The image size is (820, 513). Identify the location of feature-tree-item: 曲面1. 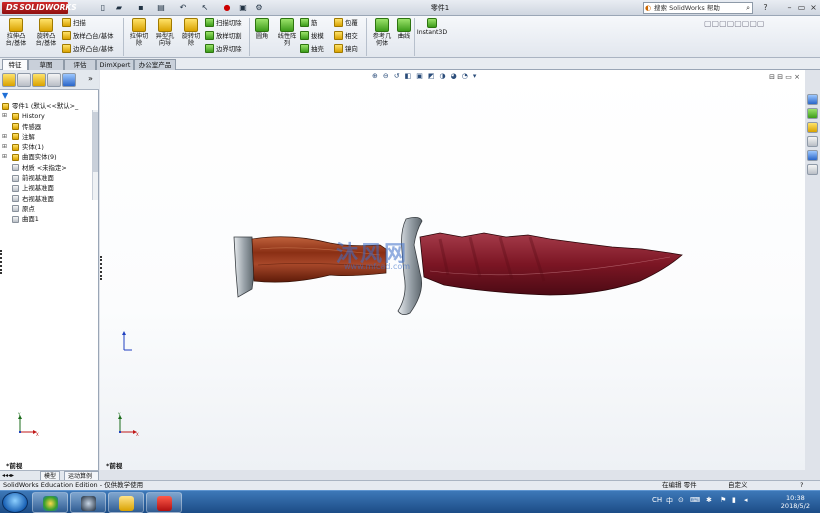
(46, 219).